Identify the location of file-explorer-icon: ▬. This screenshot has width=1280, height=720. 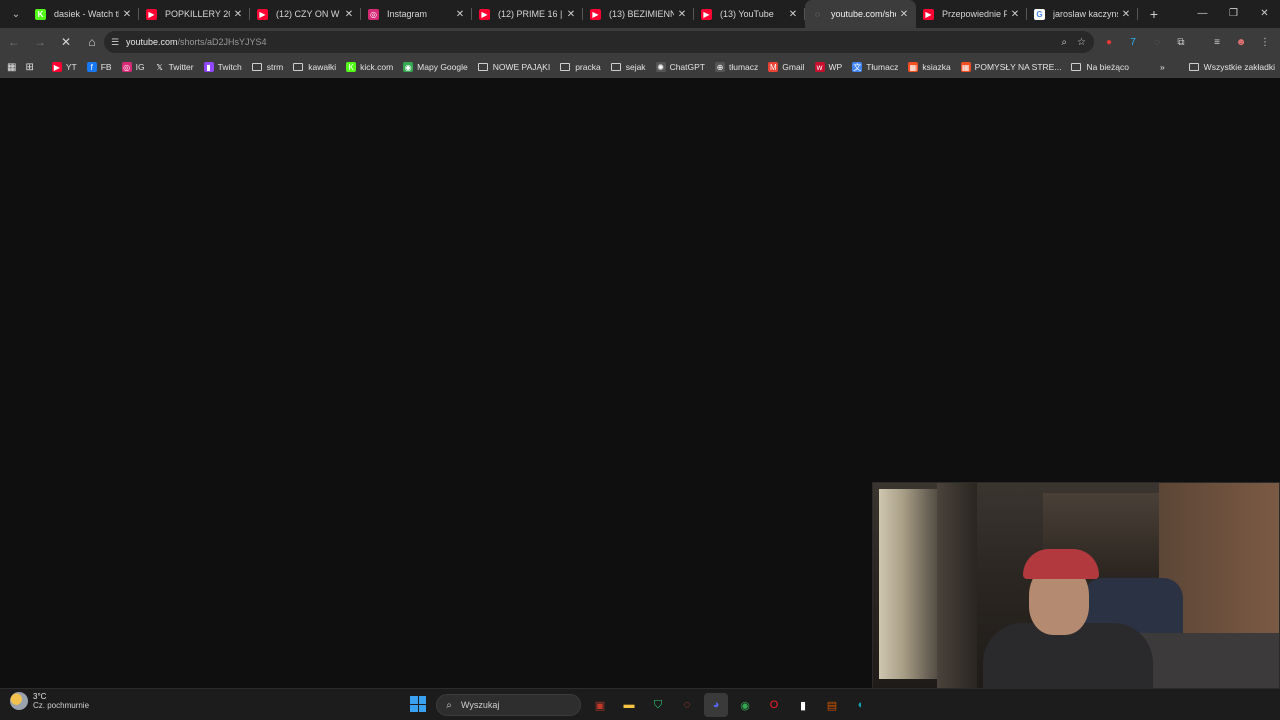
(629, 705).